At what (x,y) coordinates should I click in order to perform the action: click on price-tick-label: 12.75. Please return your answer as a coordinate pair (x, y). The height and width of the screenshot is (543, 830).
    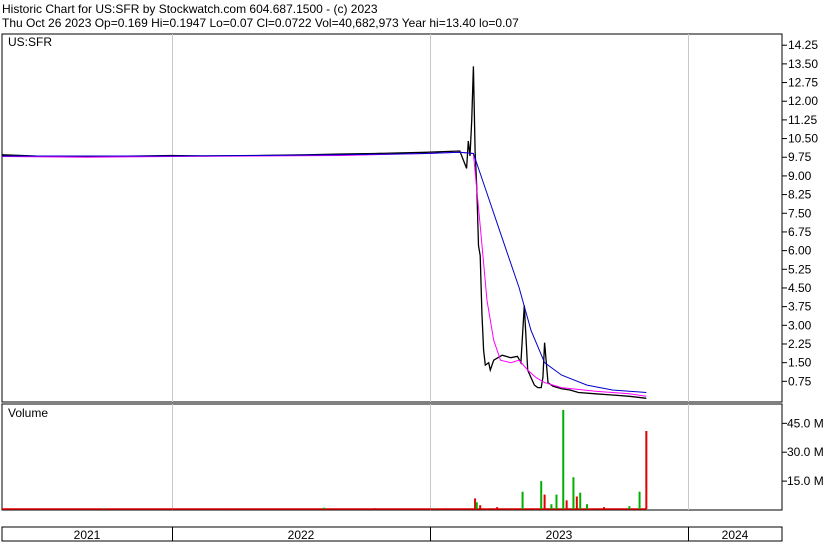
    Looking at the image, I should click on (803, 83).